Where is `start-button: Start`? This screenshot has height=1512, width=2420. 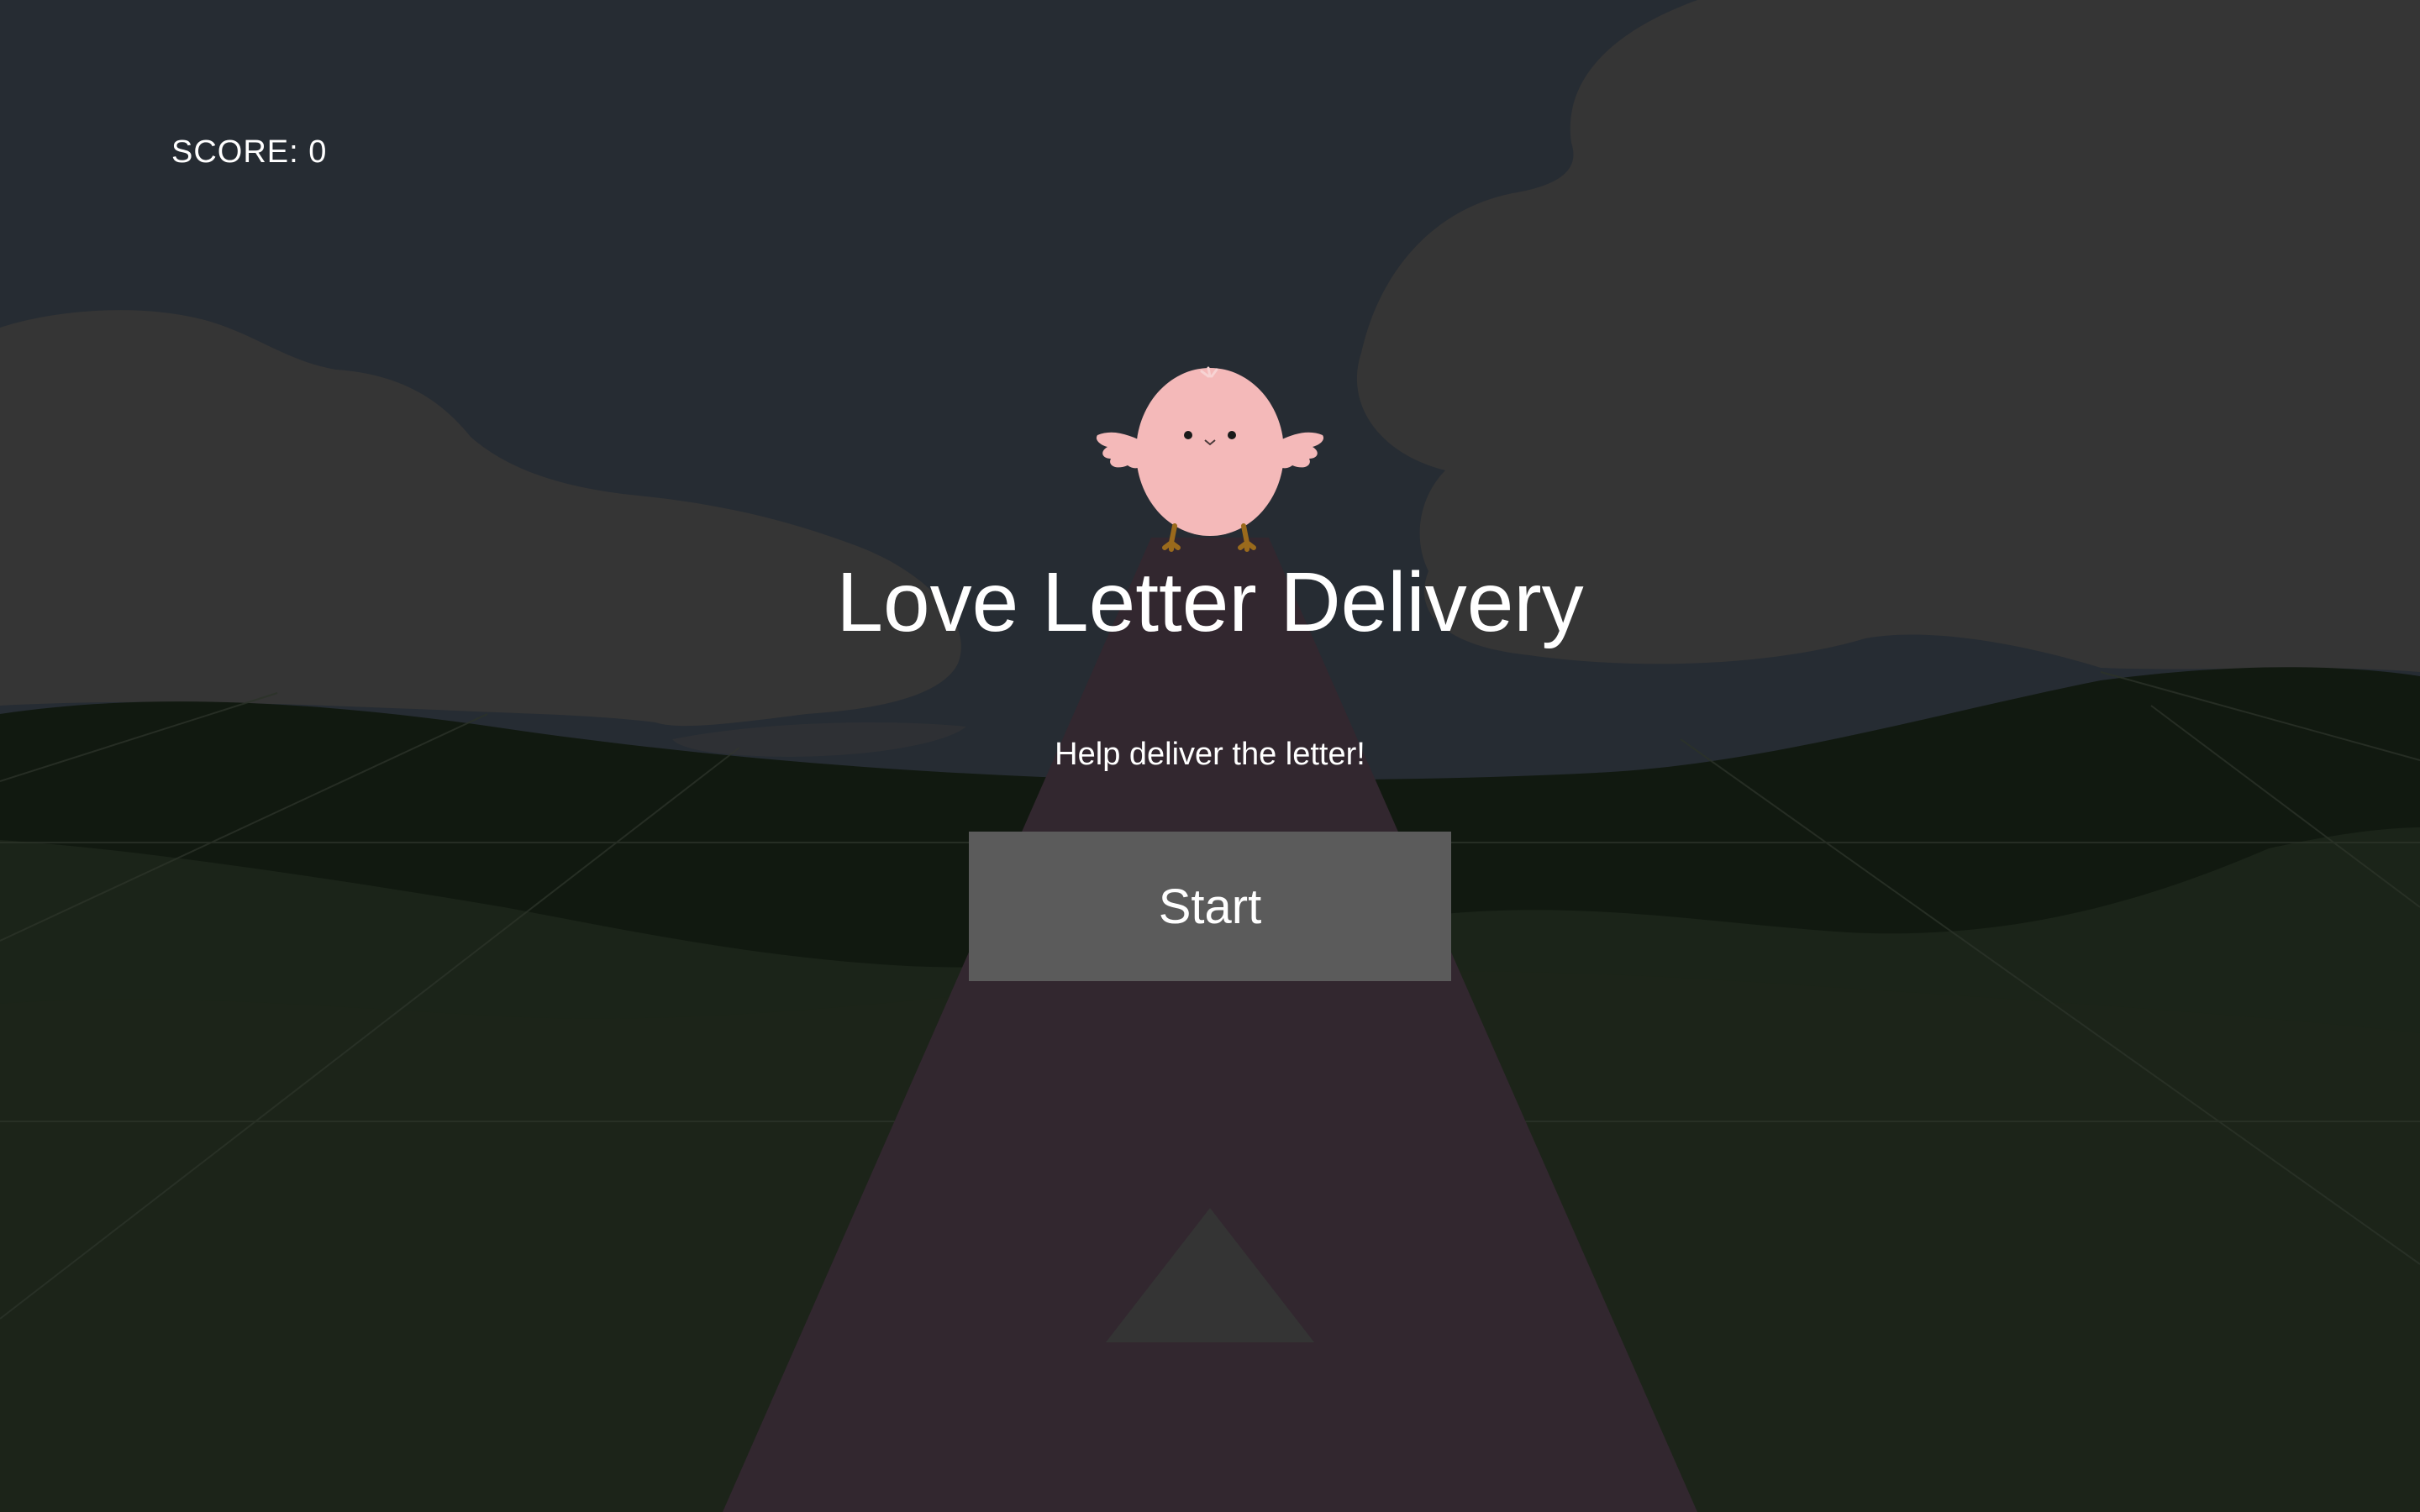 start-button: Start is located at coordinates (1210, 906).